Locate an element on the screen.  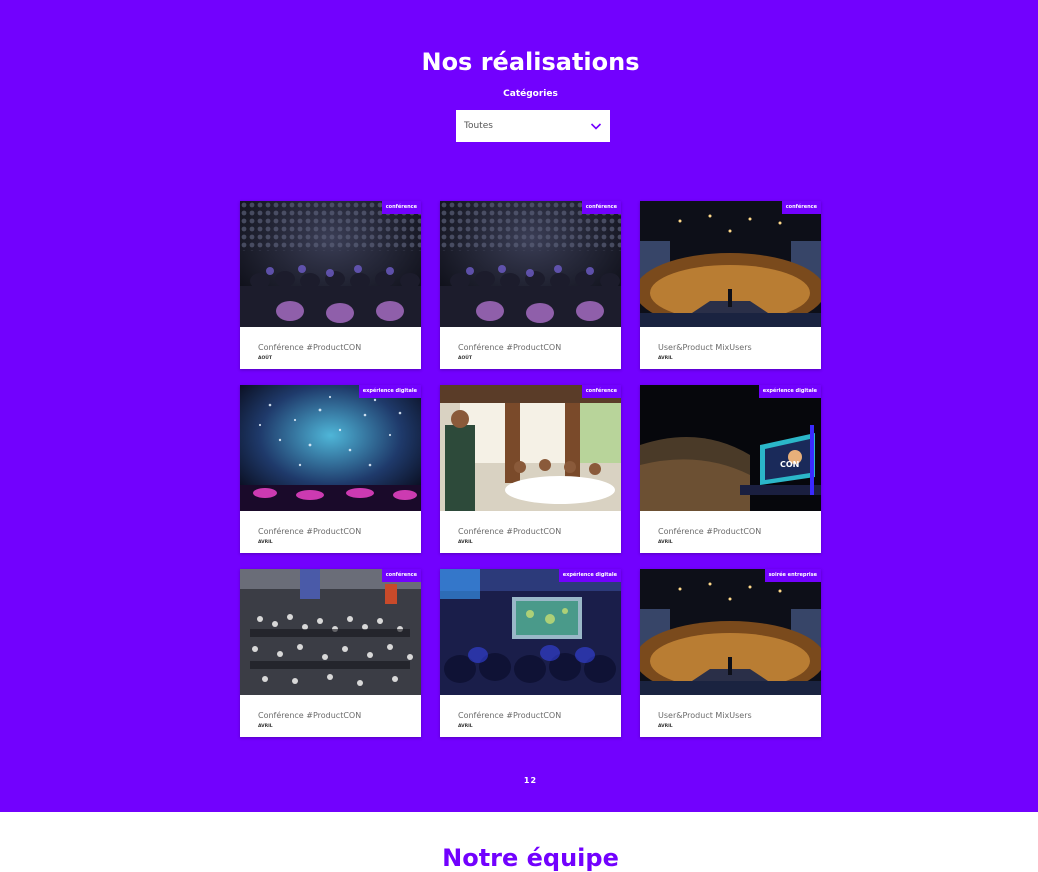
section-title: Nos réalisations is located at coordinates (530, 62).